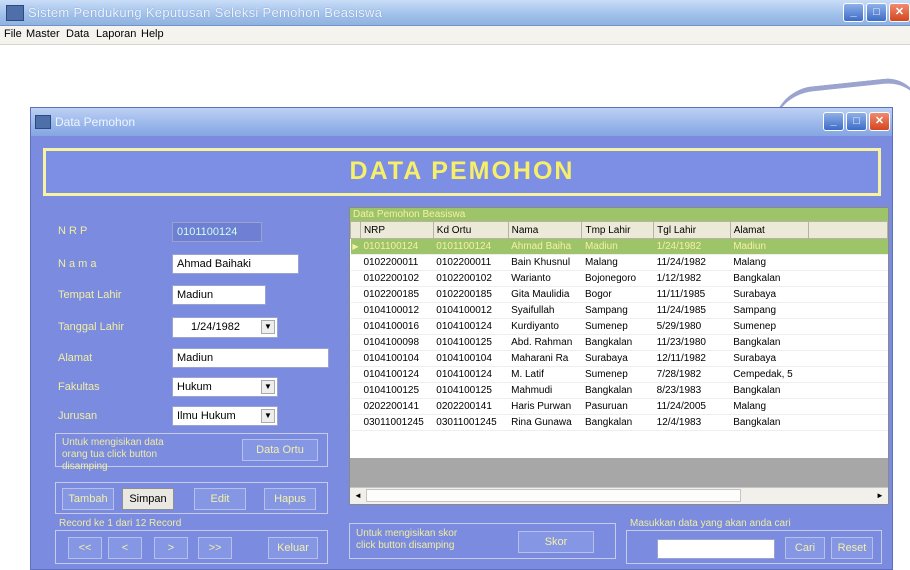 This screenshot has width=910, height=570. I want to click on grid-cell: 1/24/1982, so click(692, 246).